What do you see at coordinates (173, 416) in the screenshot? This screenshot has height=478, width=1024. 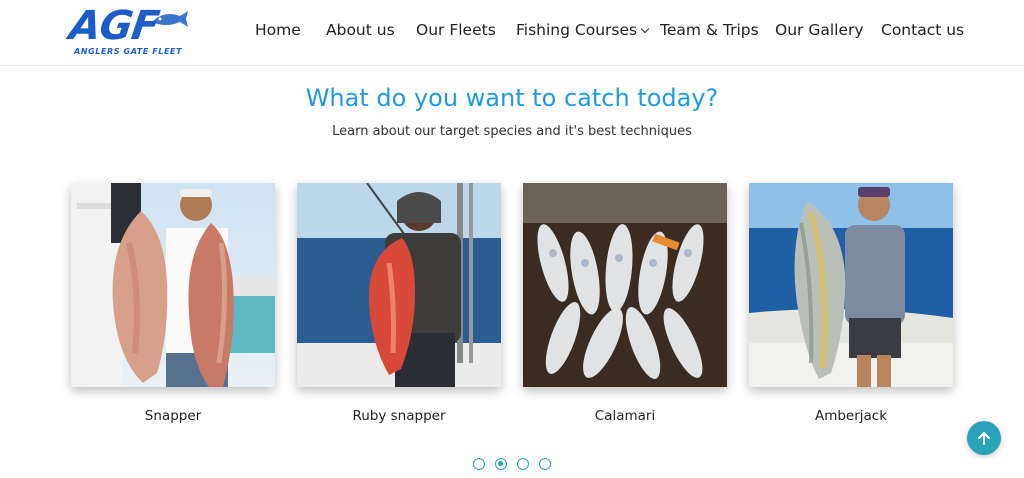 I see `species-name: Snapper` at bounding box center [173, 416].